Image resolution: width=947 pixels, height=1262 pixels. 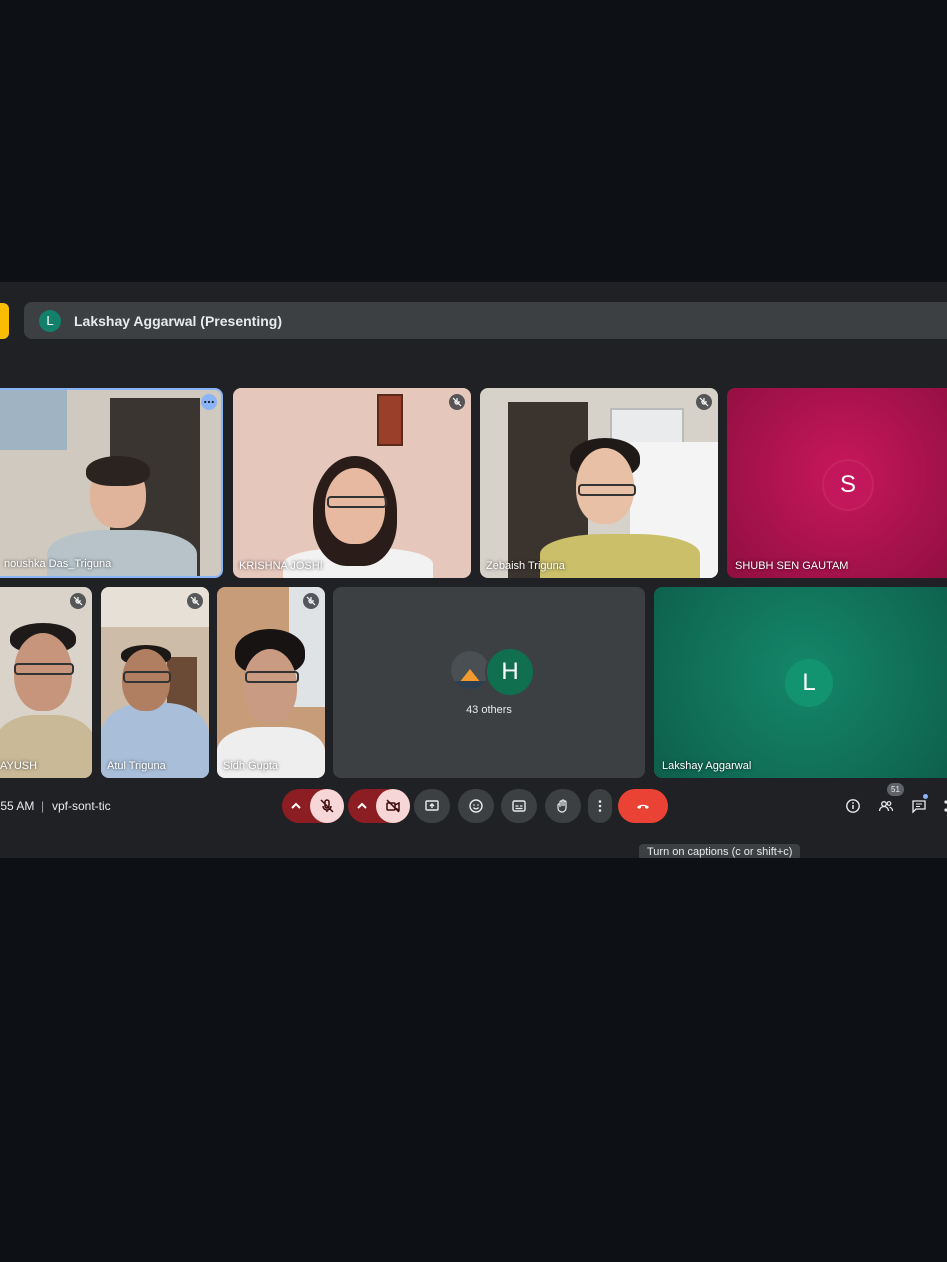 What do you see at coordinates (489, 710) in the screenshot?
I see `others-count: 43 others` at bounding box center [489, 710].